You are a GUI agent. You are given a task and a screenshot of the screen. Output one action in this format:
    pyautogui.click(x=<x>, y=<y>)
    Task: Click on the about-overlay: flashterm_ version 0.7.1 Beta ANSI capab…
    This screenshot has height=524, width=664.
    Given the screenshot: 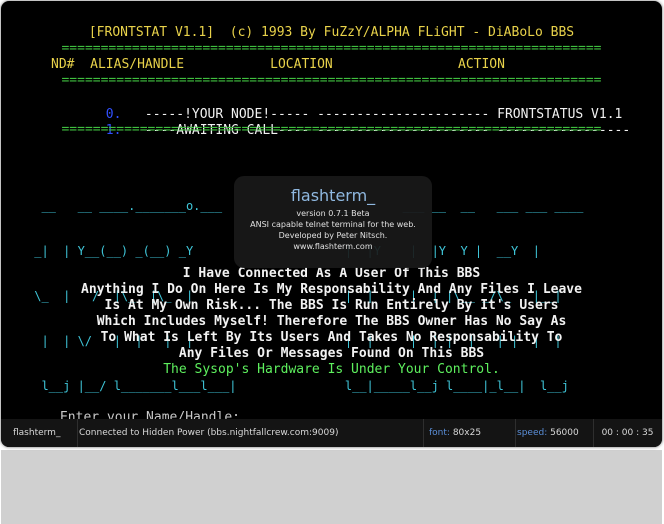 What is the action you would take?
    pyautogui.click(x=333, y=222)
    